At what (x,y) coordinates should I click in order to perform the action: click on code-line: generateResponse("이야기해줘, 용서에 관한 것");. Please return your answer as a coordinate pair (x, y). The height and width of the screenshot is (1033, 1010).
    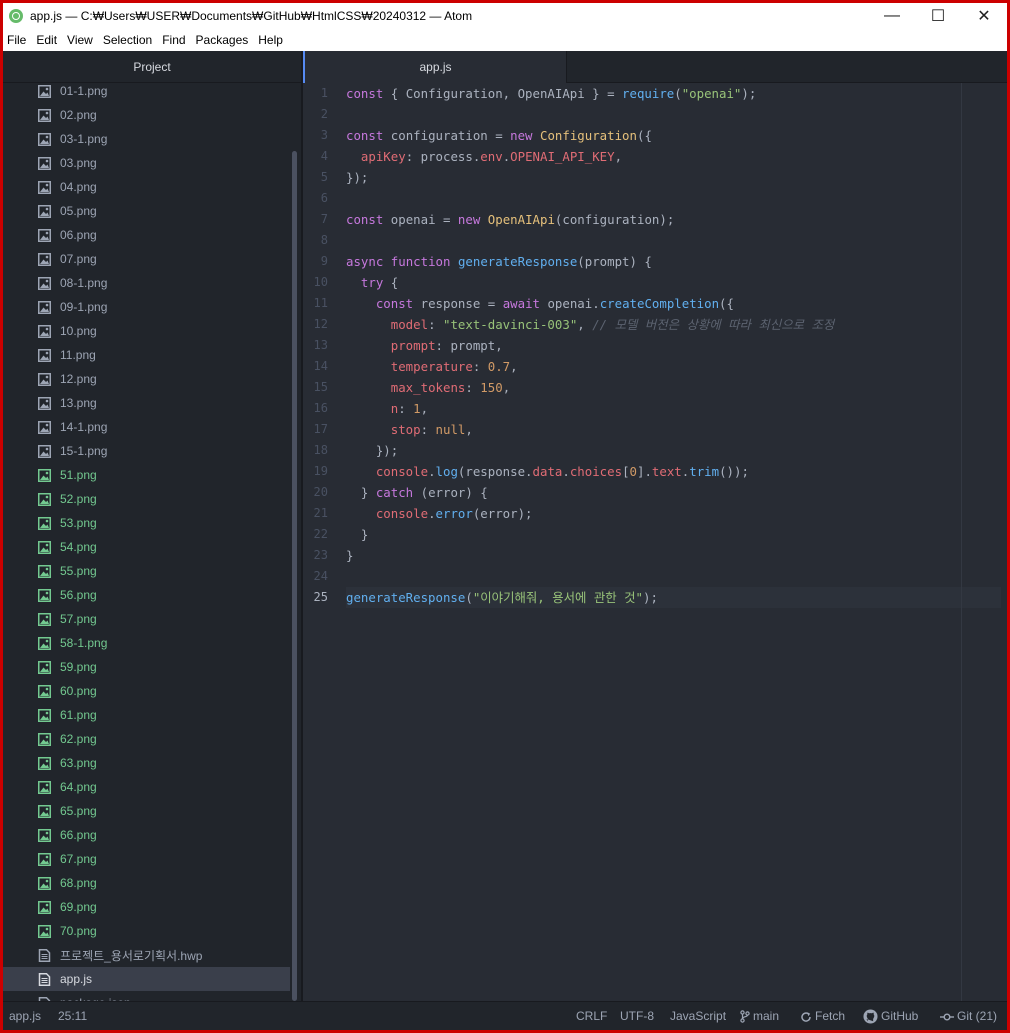
    Looking at the image, I should click on (673, 597).